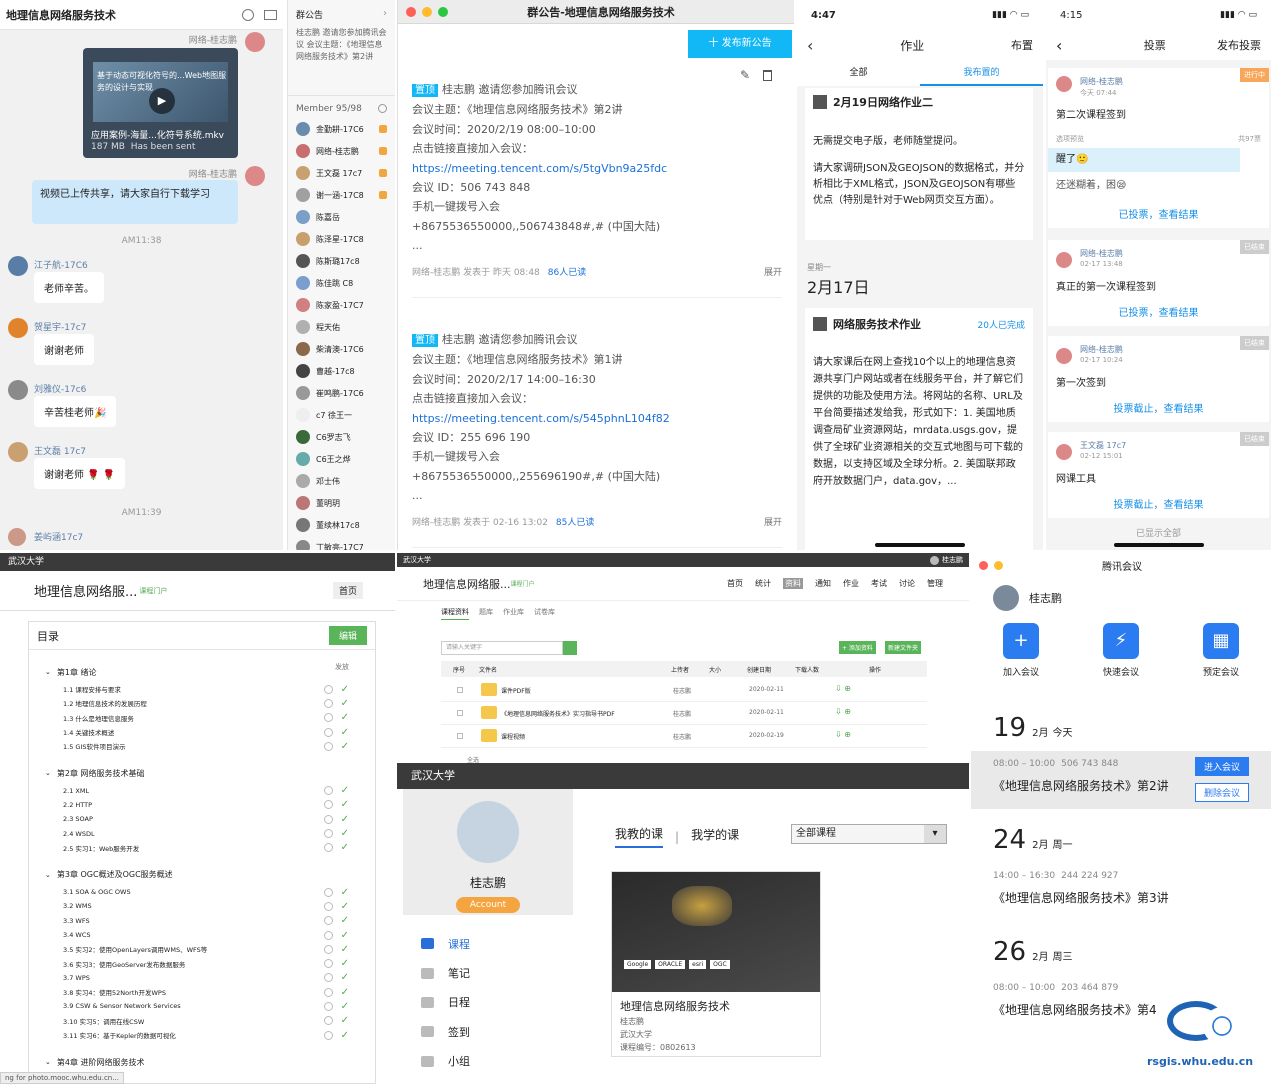 The width and height of the screenshot is (1271, 1084). Describe the element at coordinates (202, 805) in the screenshot. I see `section-row: 2.2 HTTP ✓` at that location.